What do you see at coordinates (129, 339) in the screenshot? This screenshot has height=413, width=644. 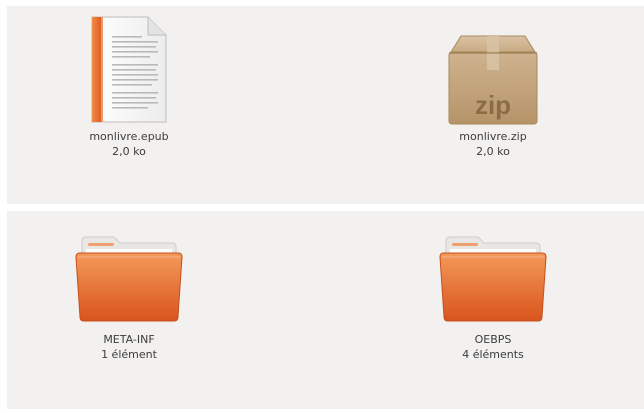 I see `folder-name: META-INF` at bounding box center [129, 339].